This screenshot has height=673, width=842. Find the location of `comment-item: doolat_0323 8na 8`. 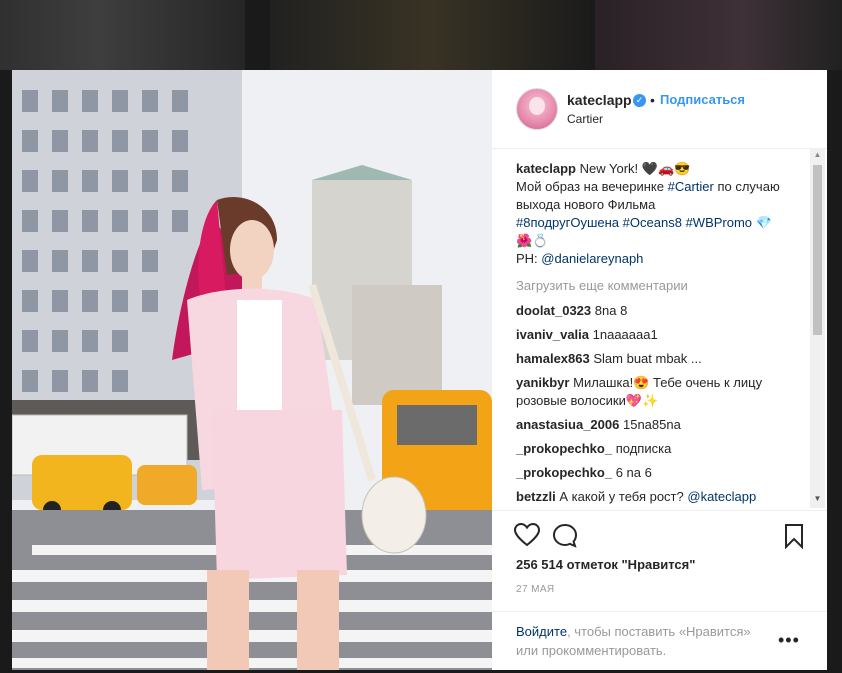

comment-item: doolat_0323 8na 8 is located at coordinates (651, 311).